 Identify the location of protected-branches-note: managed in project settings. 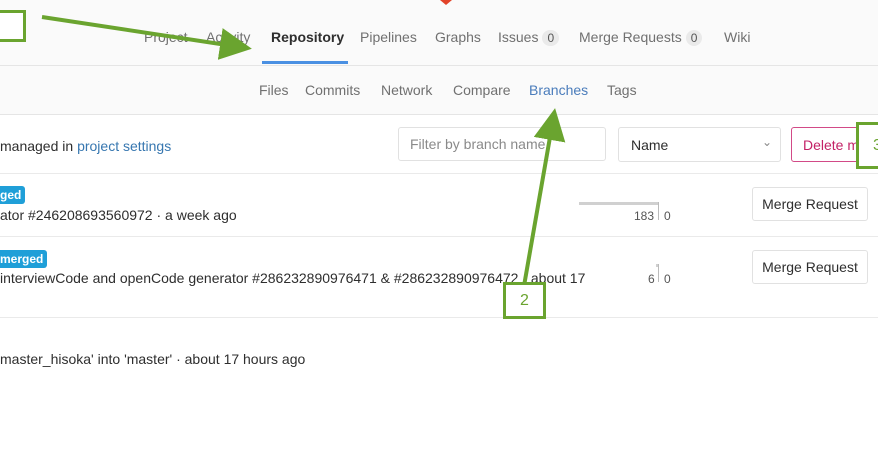
(85, 146).